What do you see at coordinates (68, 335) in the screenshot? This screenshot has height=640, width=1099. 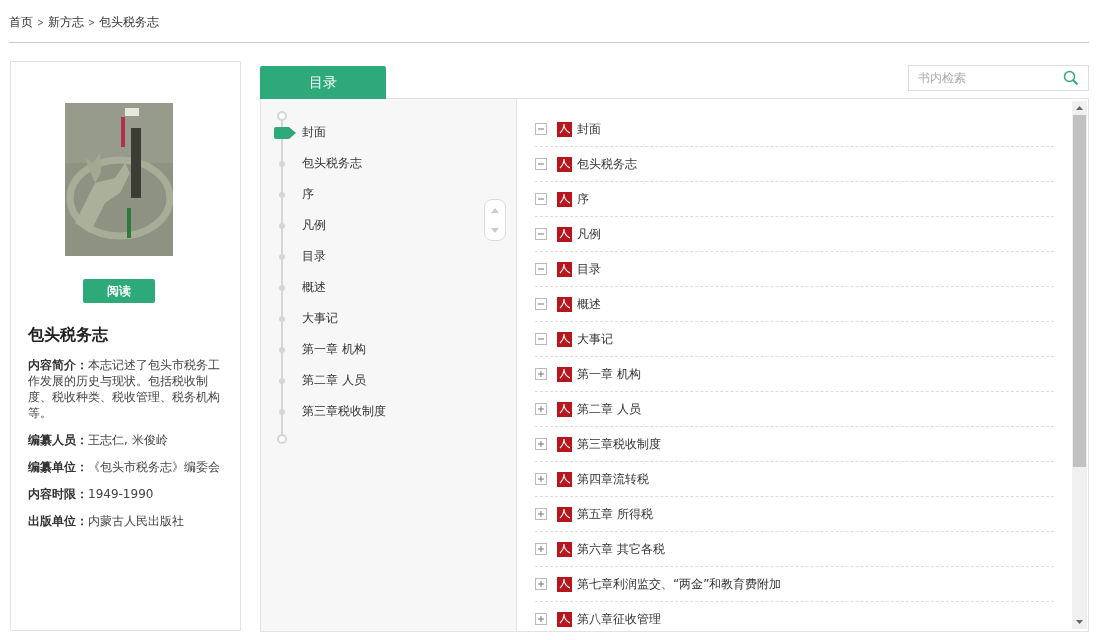 I see `book-title: 包头税务志` at bounding box center [68, 335].